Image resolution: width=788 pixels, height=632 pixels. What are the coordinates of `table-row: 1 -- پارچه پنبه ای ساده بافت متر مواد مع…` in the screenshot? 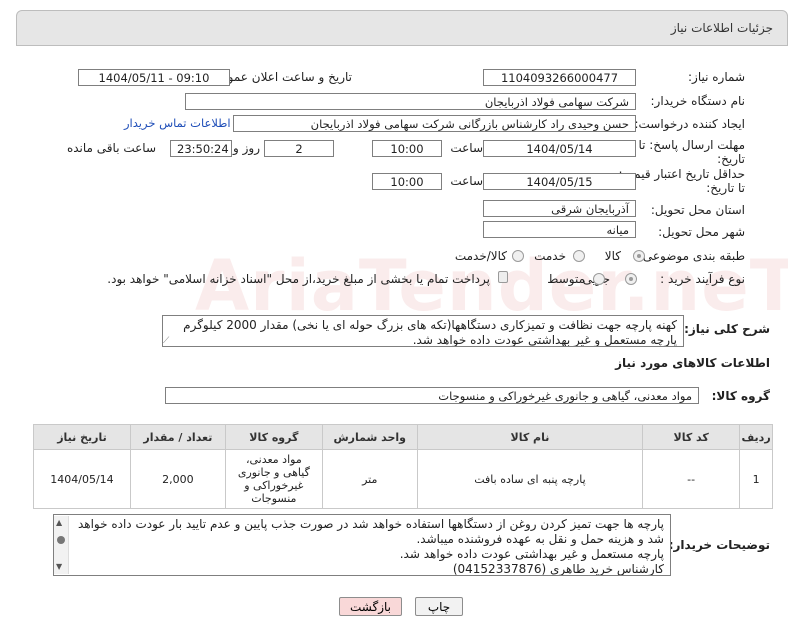 It's located at (403, 479).